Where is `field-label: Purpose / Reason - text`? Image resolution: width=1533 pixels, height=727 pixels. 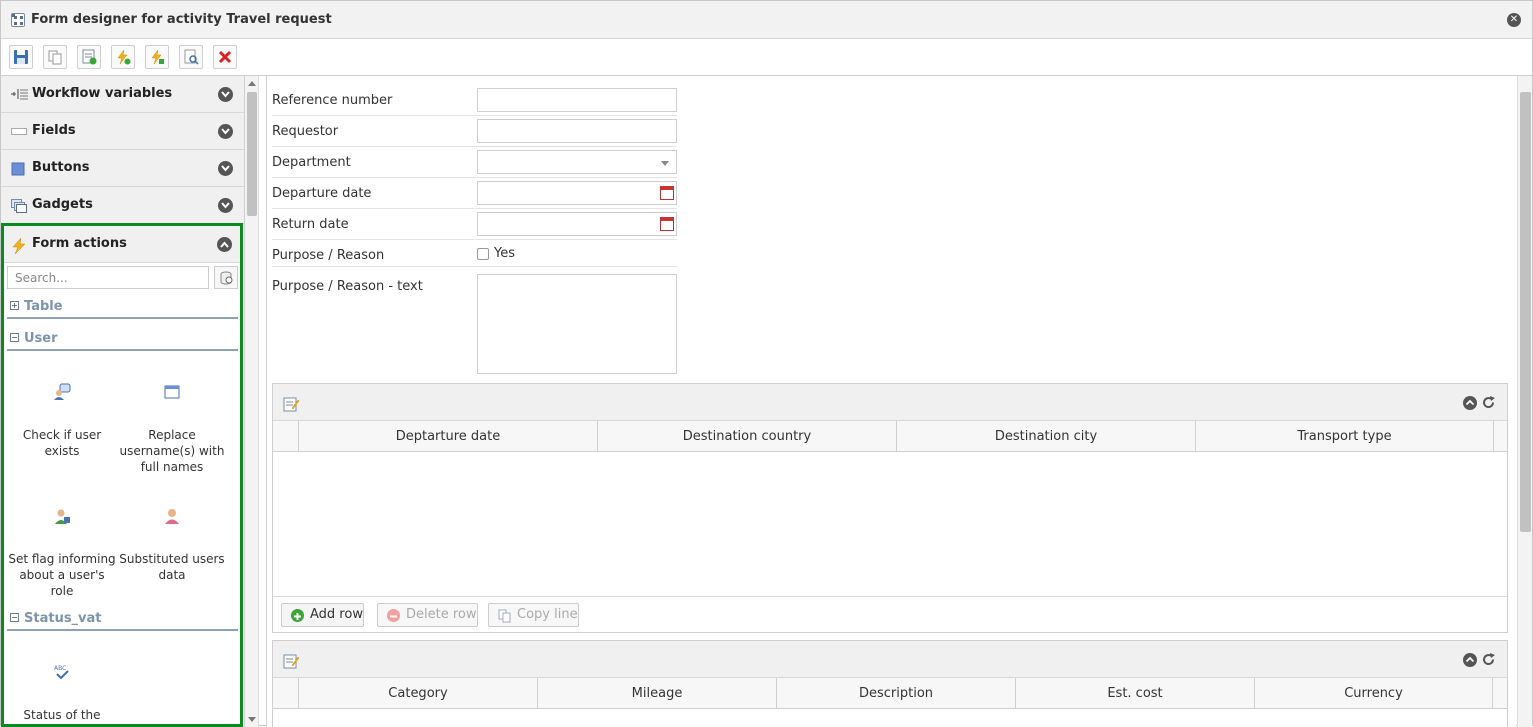 field-label: Purpose / Reason - text is located at coordinates (347, 286).